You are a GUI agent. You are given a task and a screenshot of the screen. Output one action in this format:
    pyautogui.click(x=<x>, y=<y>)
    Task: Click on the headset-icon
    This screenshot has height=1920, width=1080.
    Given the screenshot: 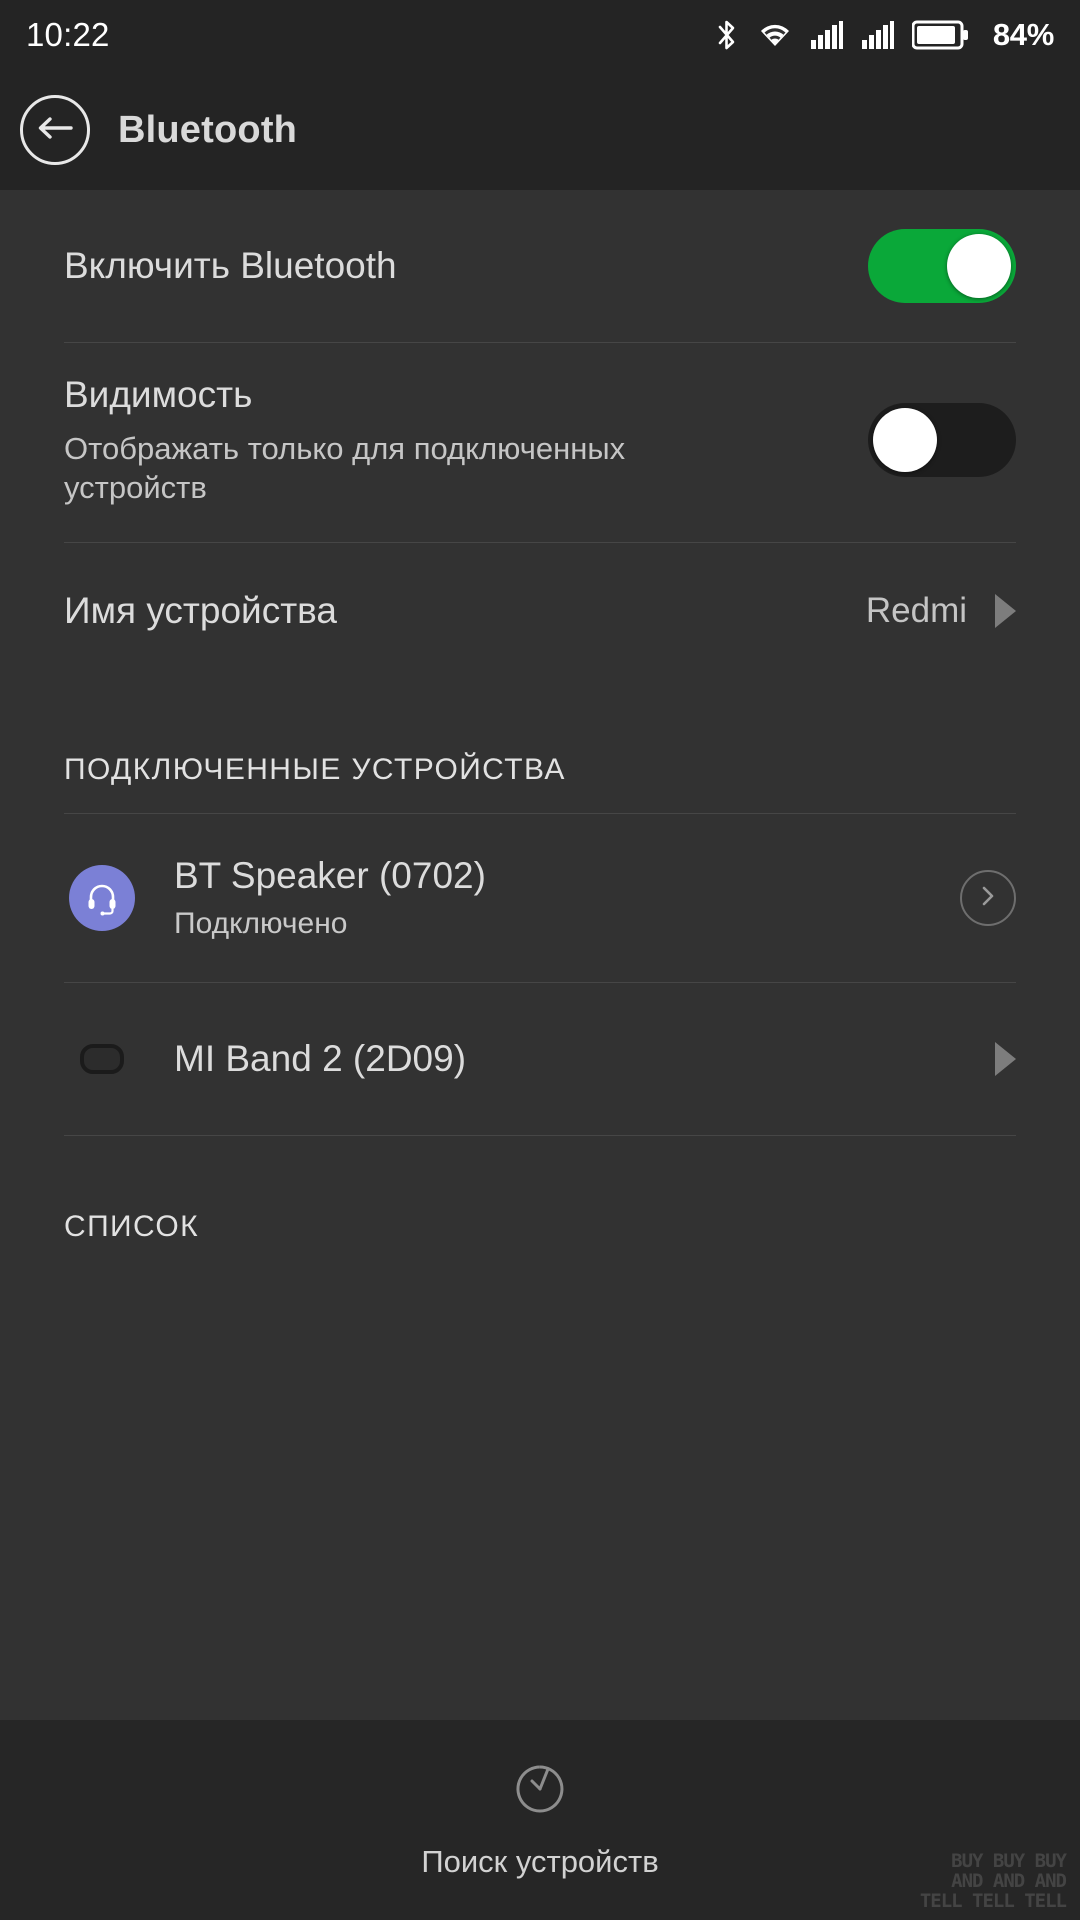 What is the action you would take?
    pyautogui.click(x=102, y=898)
    